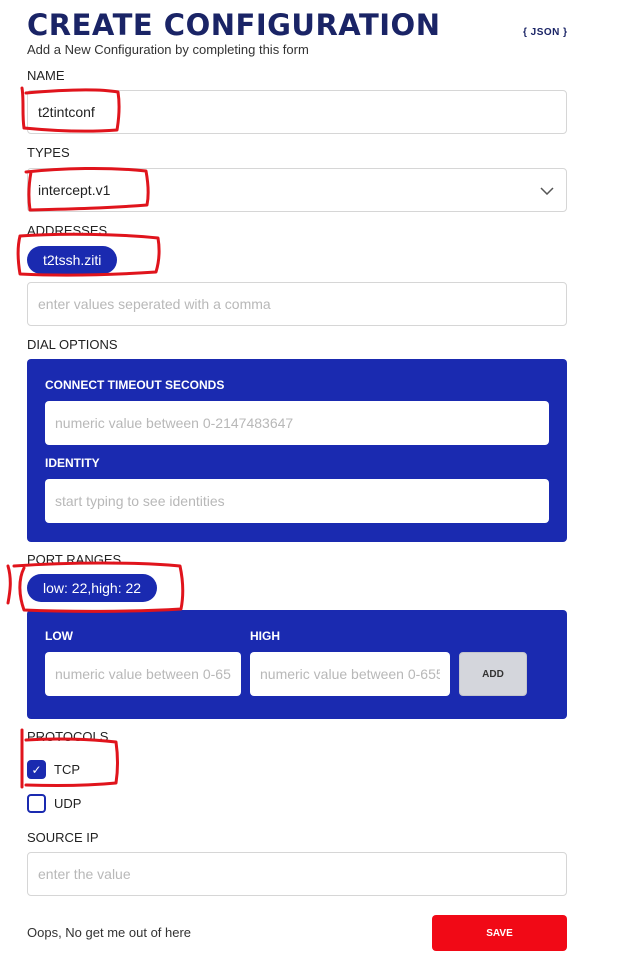 This screenshot has height=979, width=630. Describe the element at coordinates (48, 152) in the screenshot. I see `types-label: TYPES` at that location.